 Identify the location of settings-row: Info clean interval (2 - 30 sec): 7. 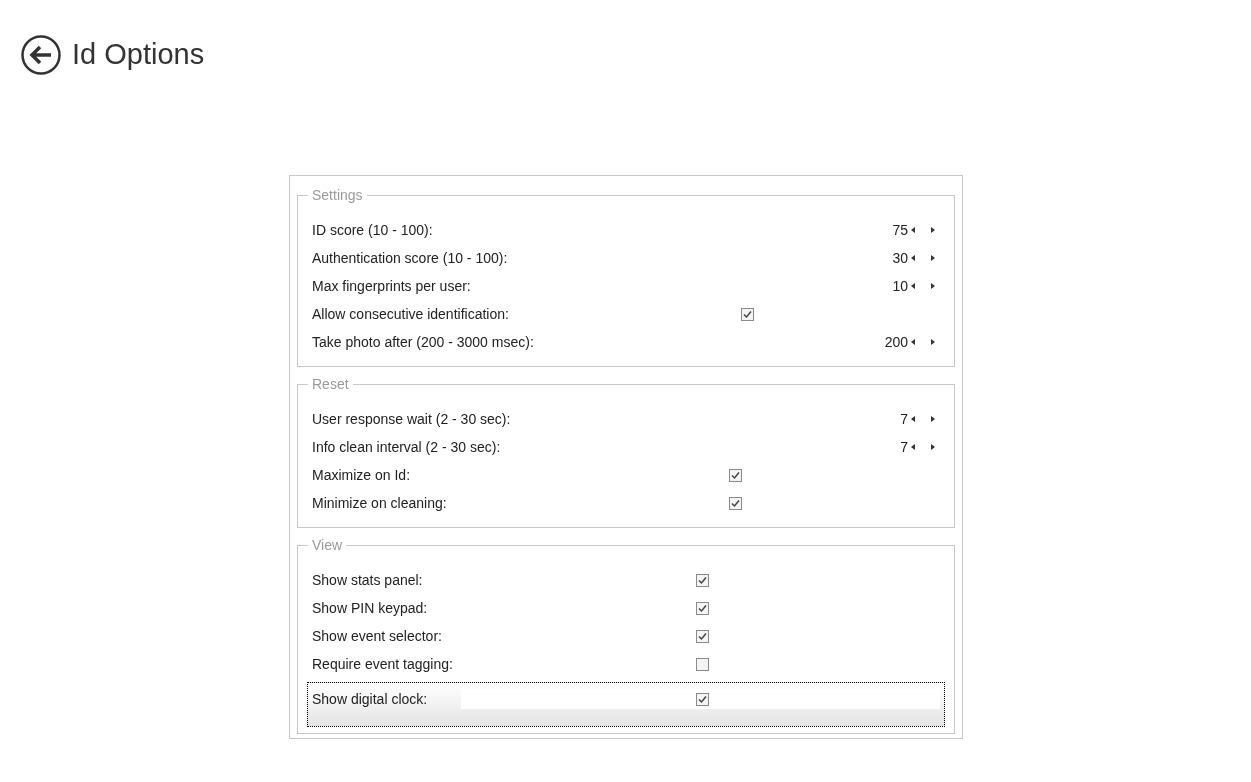
(626, 451).